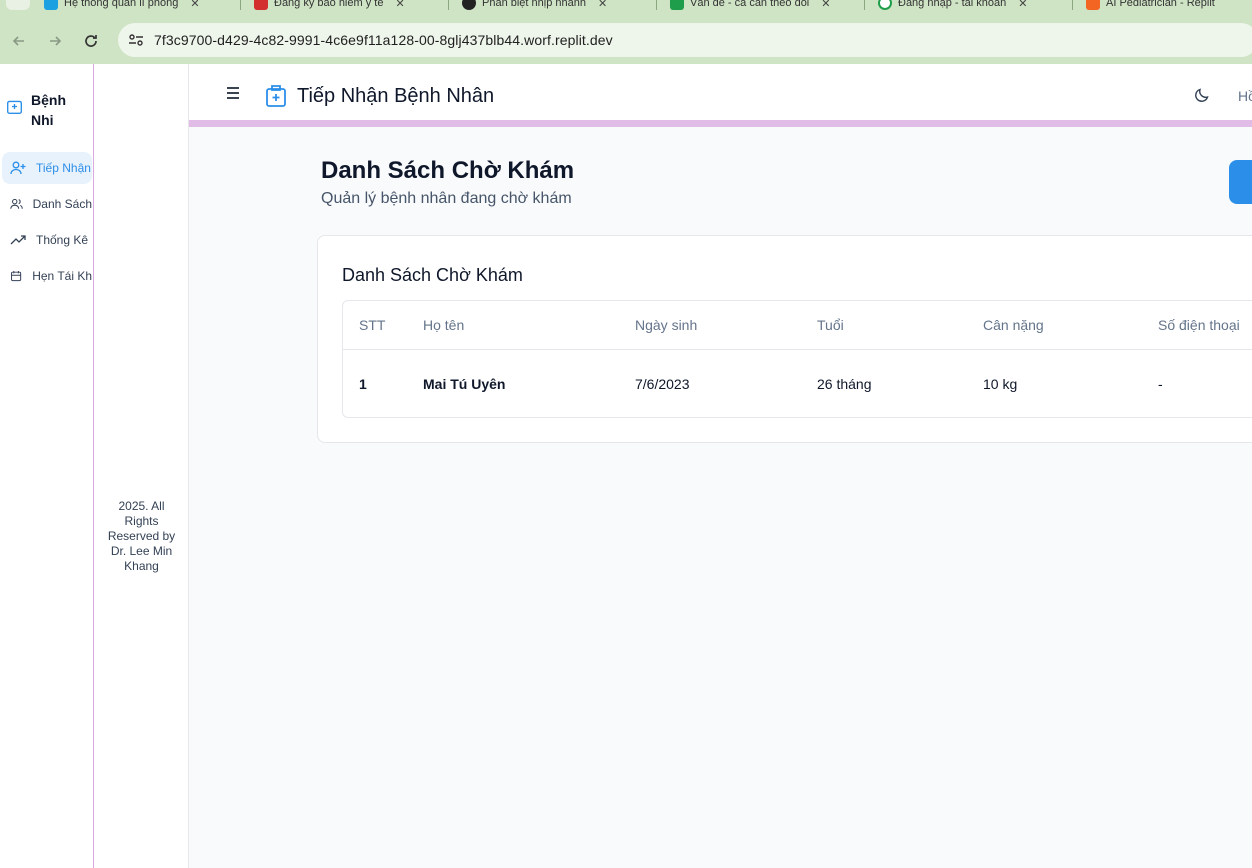 The width and height of the screenshot is (1252, 868). Describe the element at coordinates (136, 40) in the screenshot. I see `site-settings-icon` at that location.